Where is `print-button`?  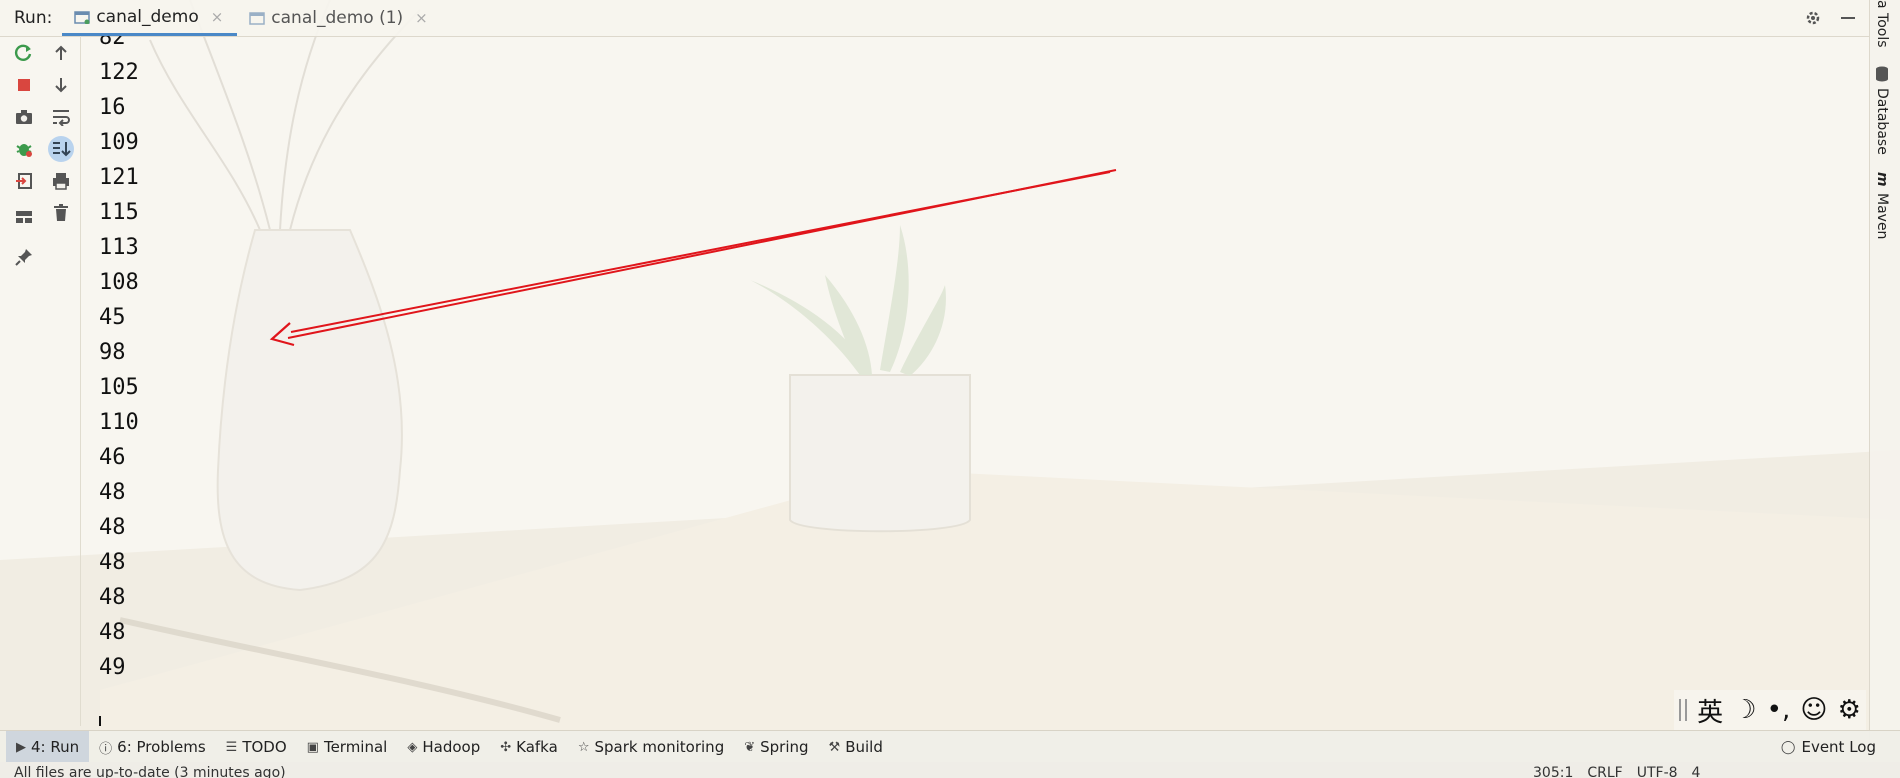
print-button is located at coordinates (61, 181).